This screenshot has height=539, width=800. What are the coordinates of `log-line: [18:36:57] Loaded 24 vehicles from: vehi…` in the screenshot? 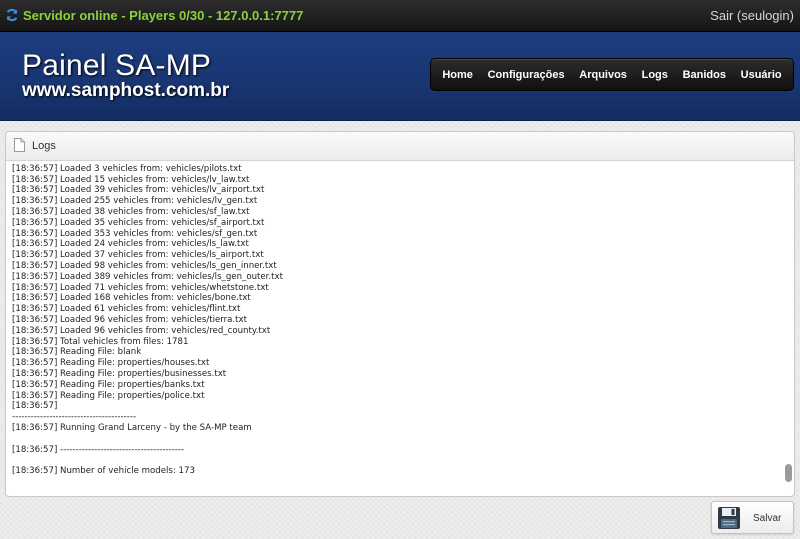 It's located at (130, 244).